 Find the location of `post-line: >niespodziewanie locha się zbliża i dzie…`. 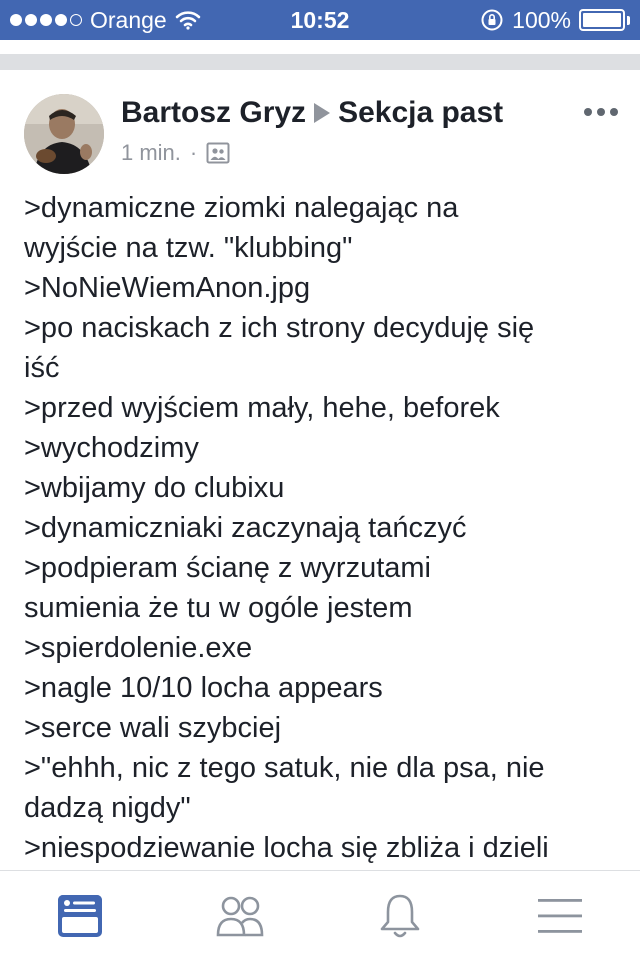

post-line: >niespodziewanie locha się zbliża i dzie… is located at coordinates (286, 848).